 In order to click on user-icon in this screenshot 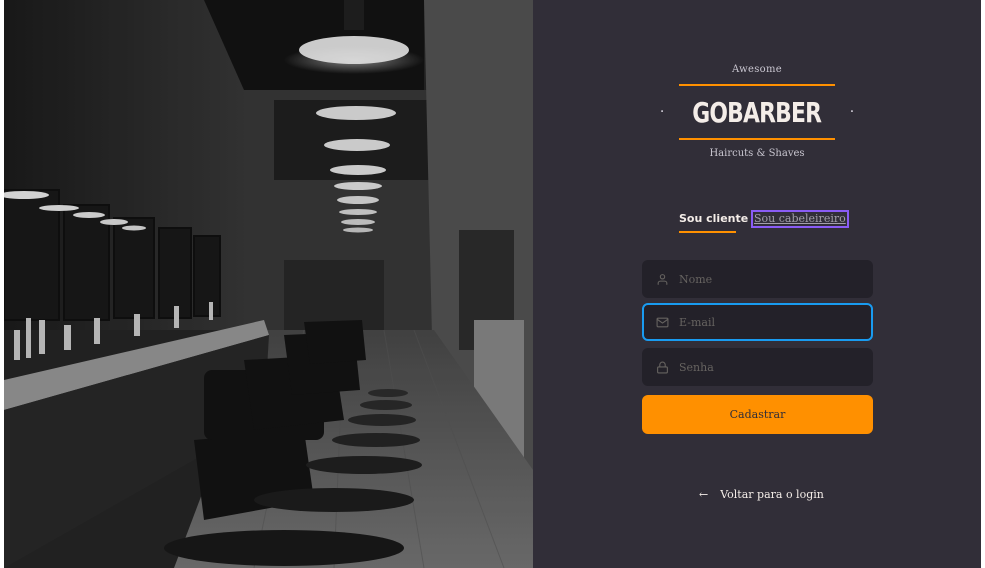, I will do `click(662, 279)`.